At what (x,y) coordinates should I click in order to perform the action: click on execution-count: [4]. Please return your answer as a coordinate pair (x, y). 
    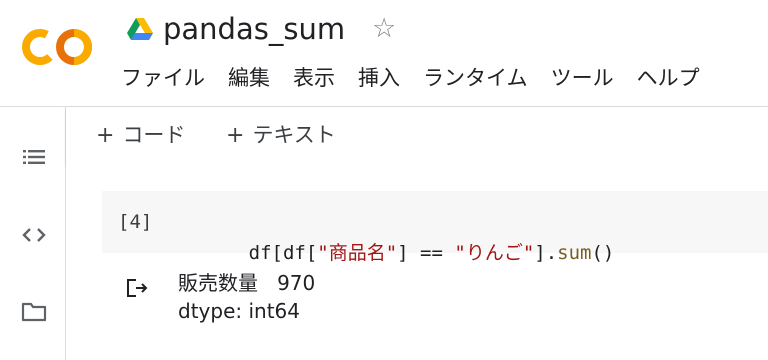
    Looking at the image, I should click on (135, 222).